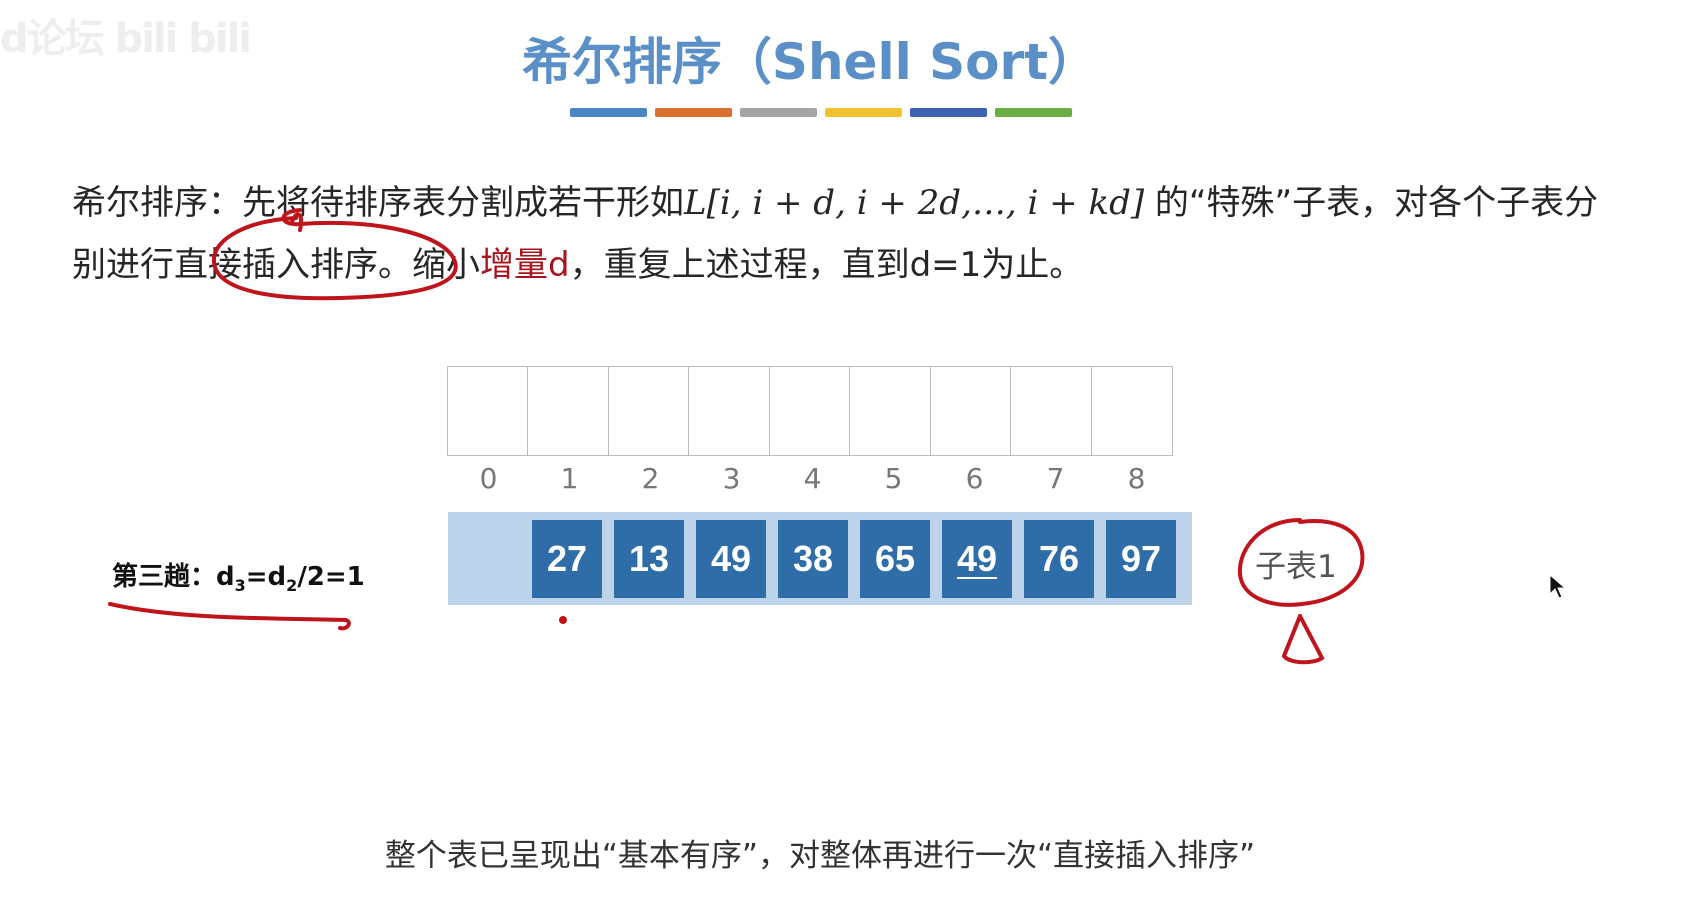 The height and width of the screenshot is (910, 1708). I want to click on ellipse-annotation, so click(1301, 562).